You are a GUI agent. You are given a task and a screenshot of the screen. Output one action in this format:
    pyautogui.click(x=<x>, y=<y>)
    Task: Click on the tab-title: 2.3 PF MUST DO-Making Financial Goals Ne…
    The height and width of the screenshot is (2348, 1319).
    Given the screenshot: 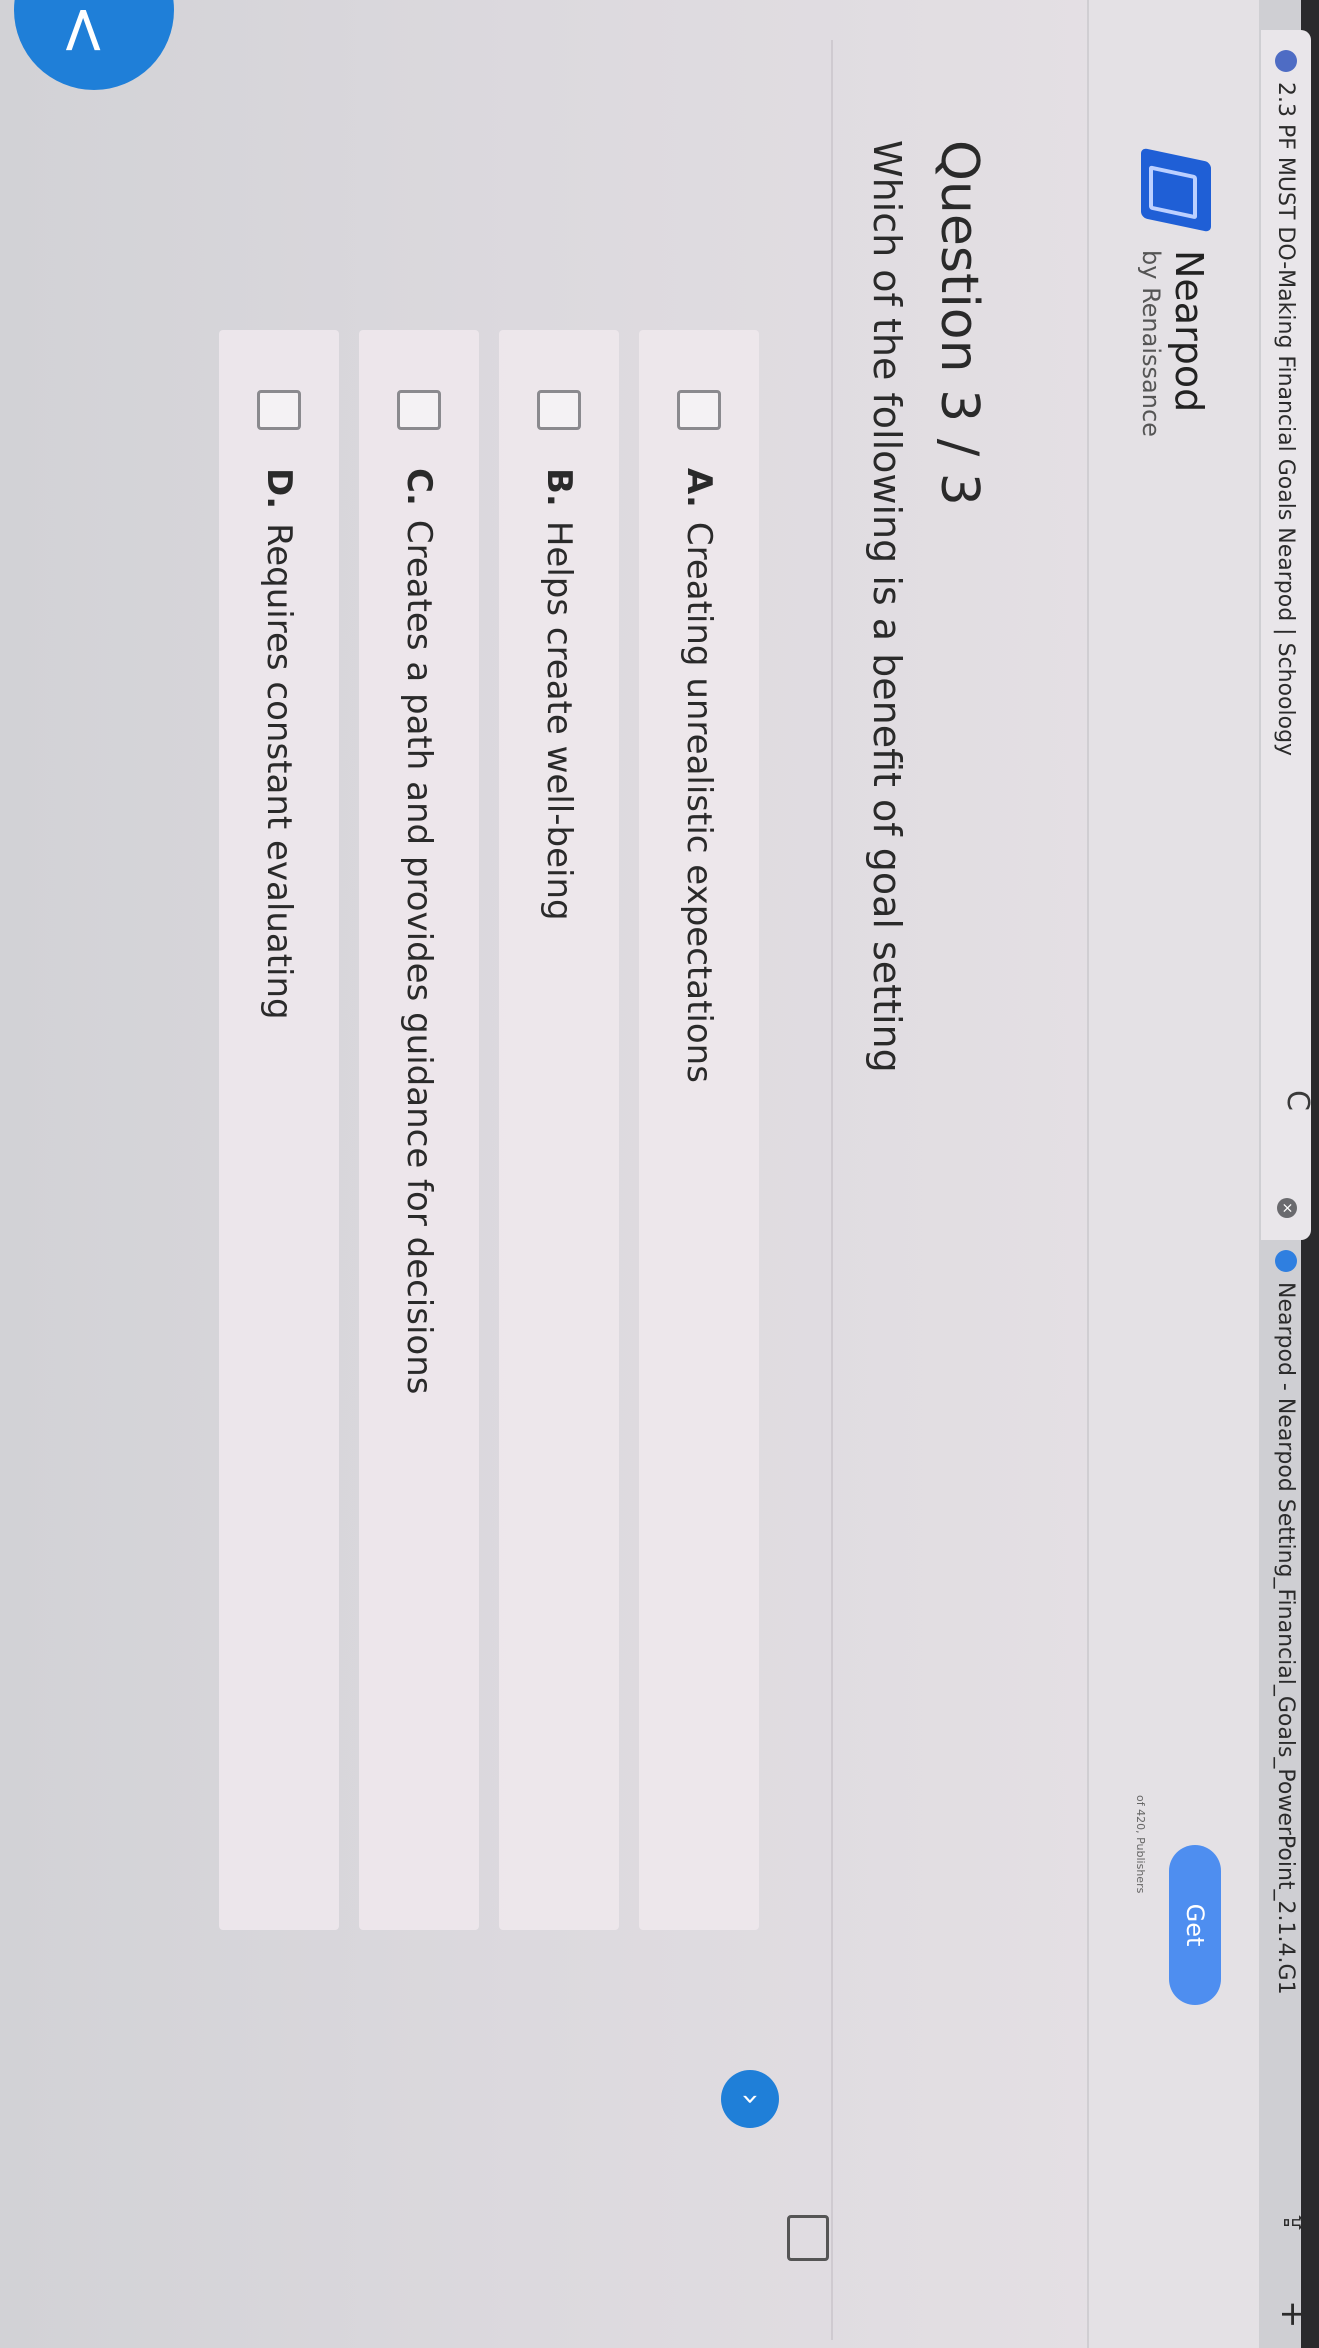 What is the action you would take?
    pyautogui.click(x=1286, y=419)
    